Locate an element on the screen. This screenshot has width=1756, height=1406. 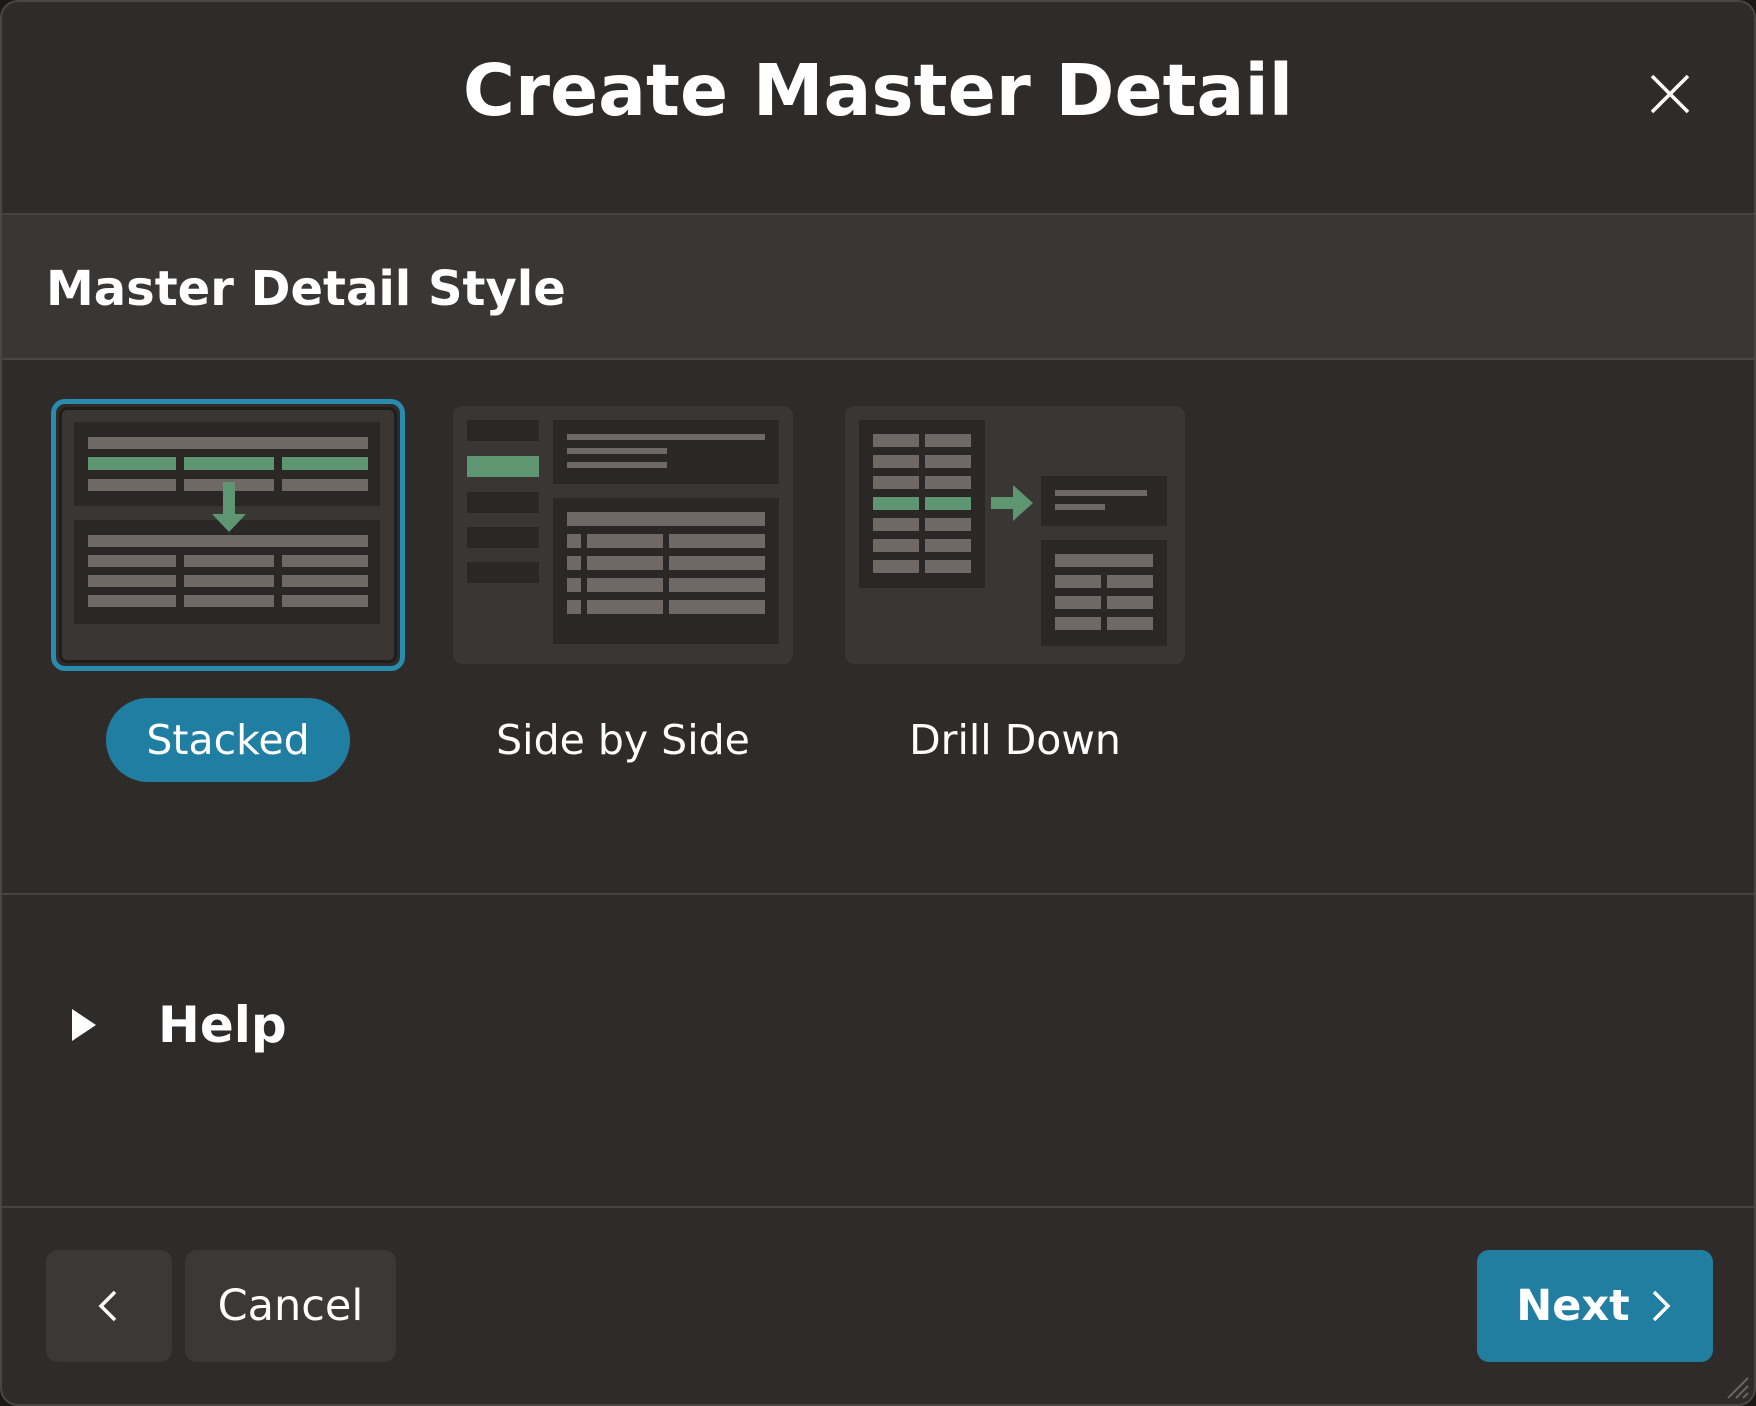
drill-down-thumbnail is located at coordinates (1015, 535).